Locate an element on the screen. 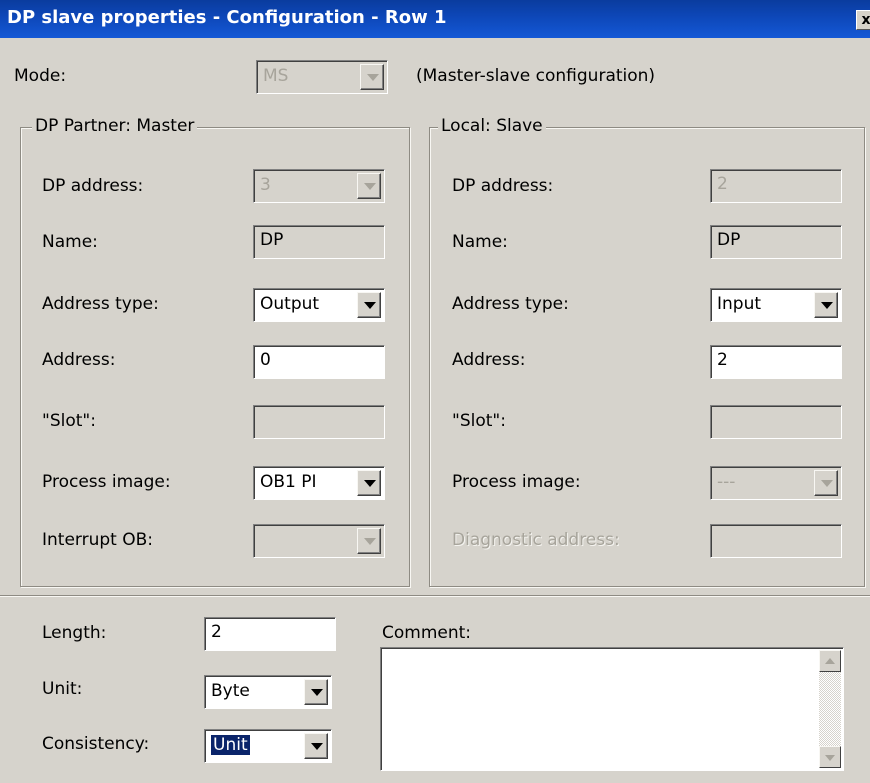  slave-address-type-label: Address type: is located at coordinates (510, 304).